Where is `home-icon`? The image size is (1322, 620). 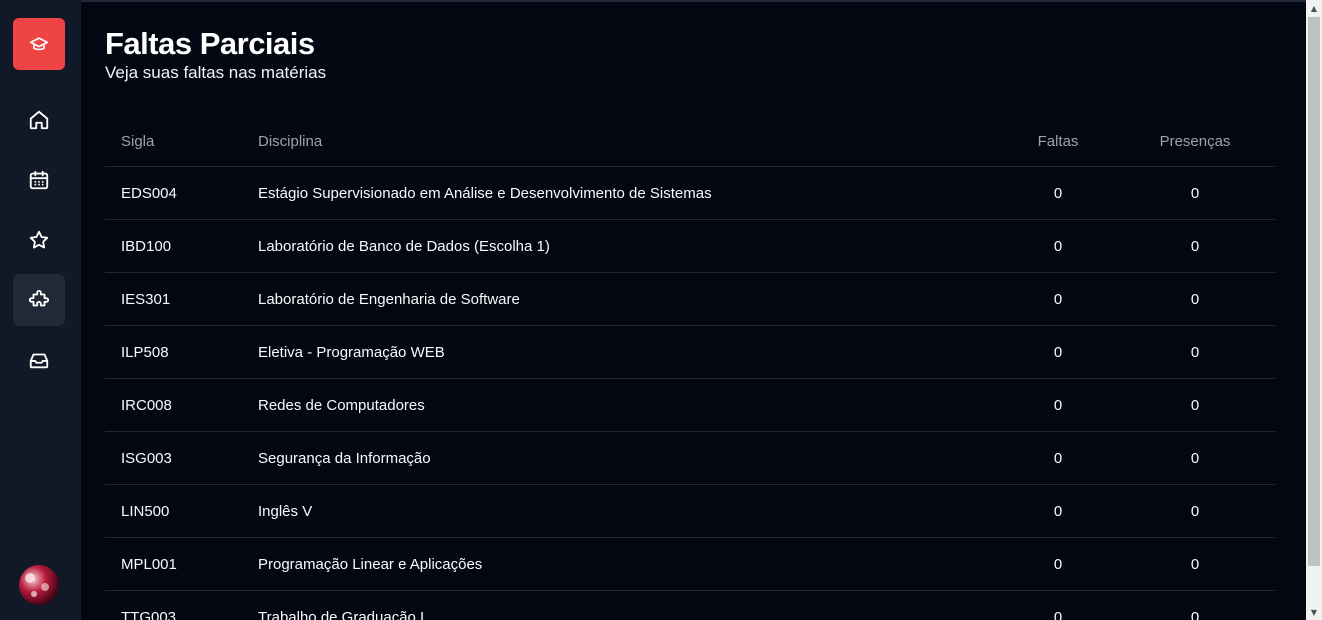
home-icon is located at coordinates (39, 120).